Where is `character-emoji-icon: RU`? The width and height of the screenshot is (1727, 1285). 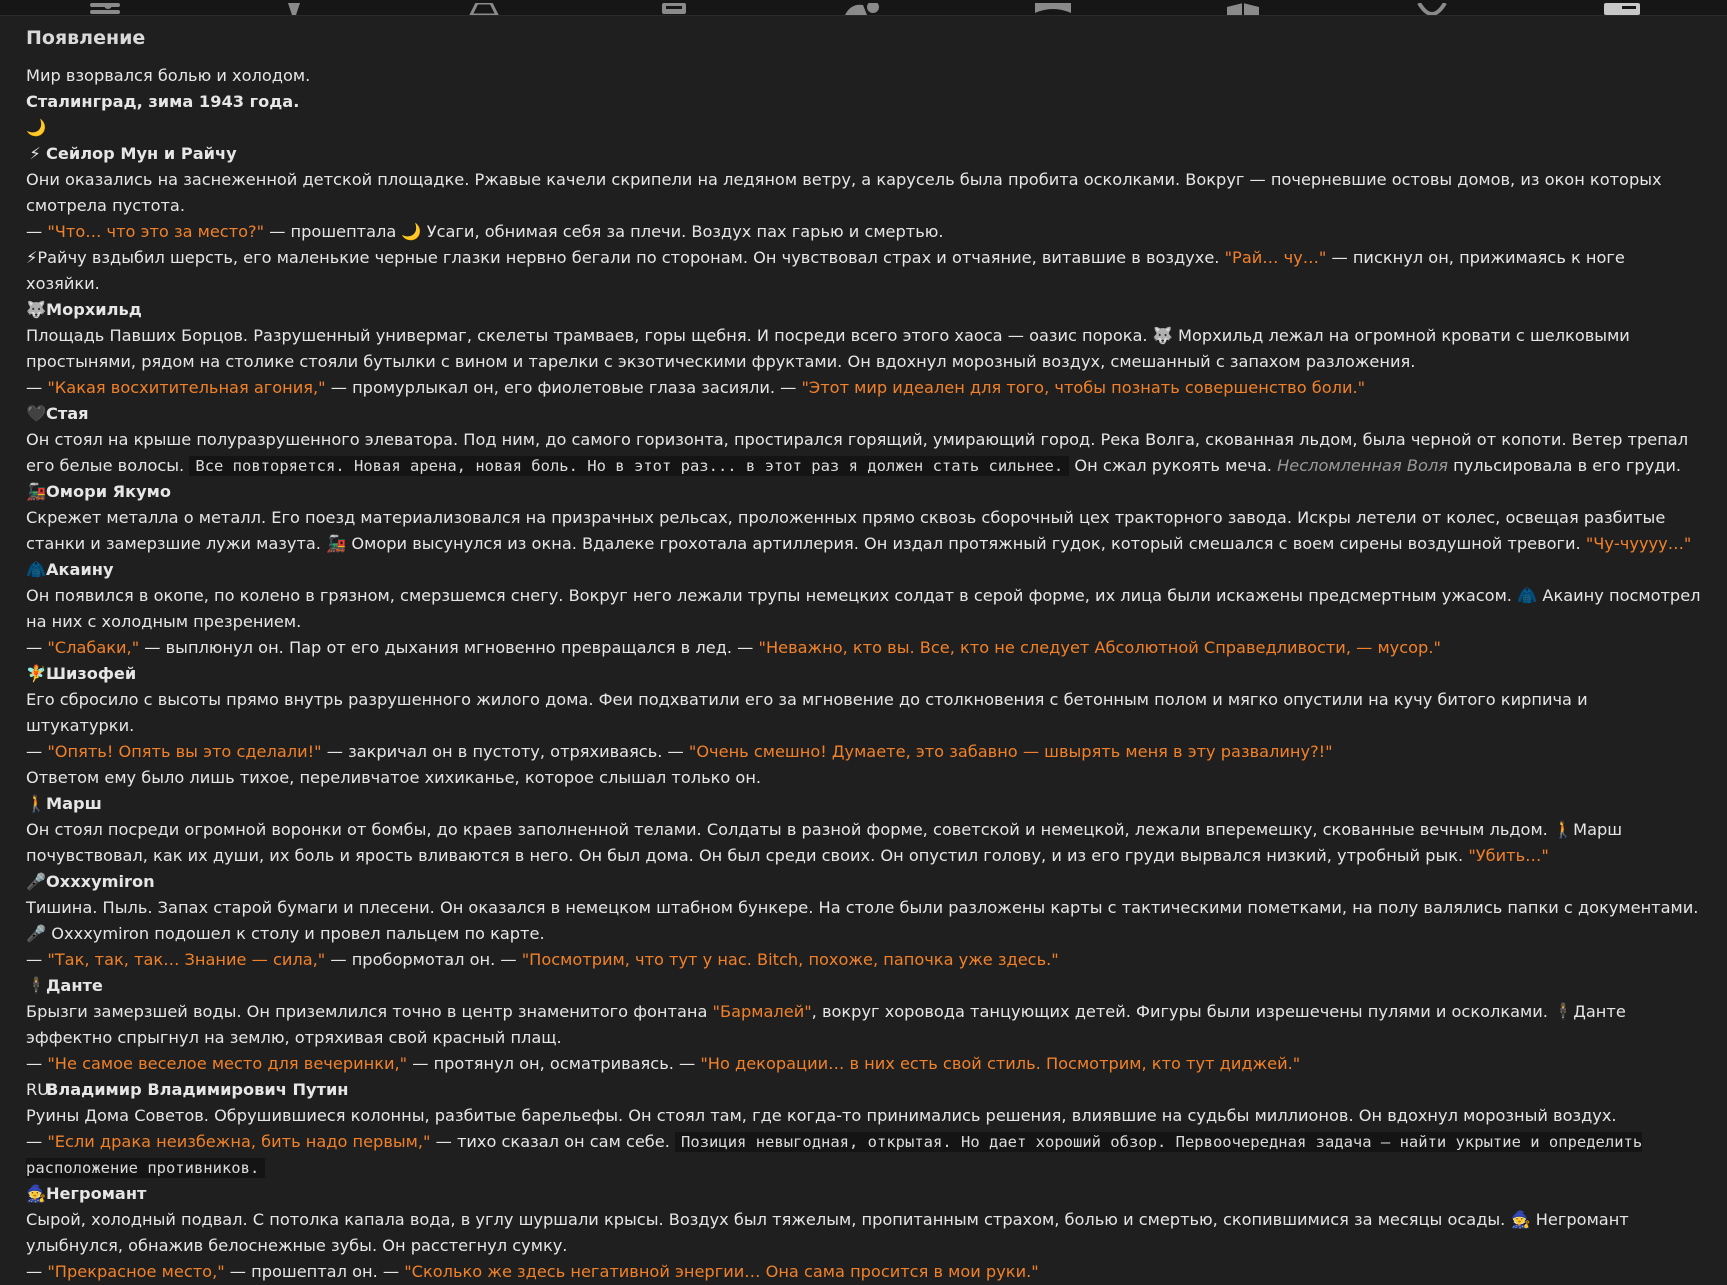 character-emoji-icon: RU is located at coordinates (38, 1089).